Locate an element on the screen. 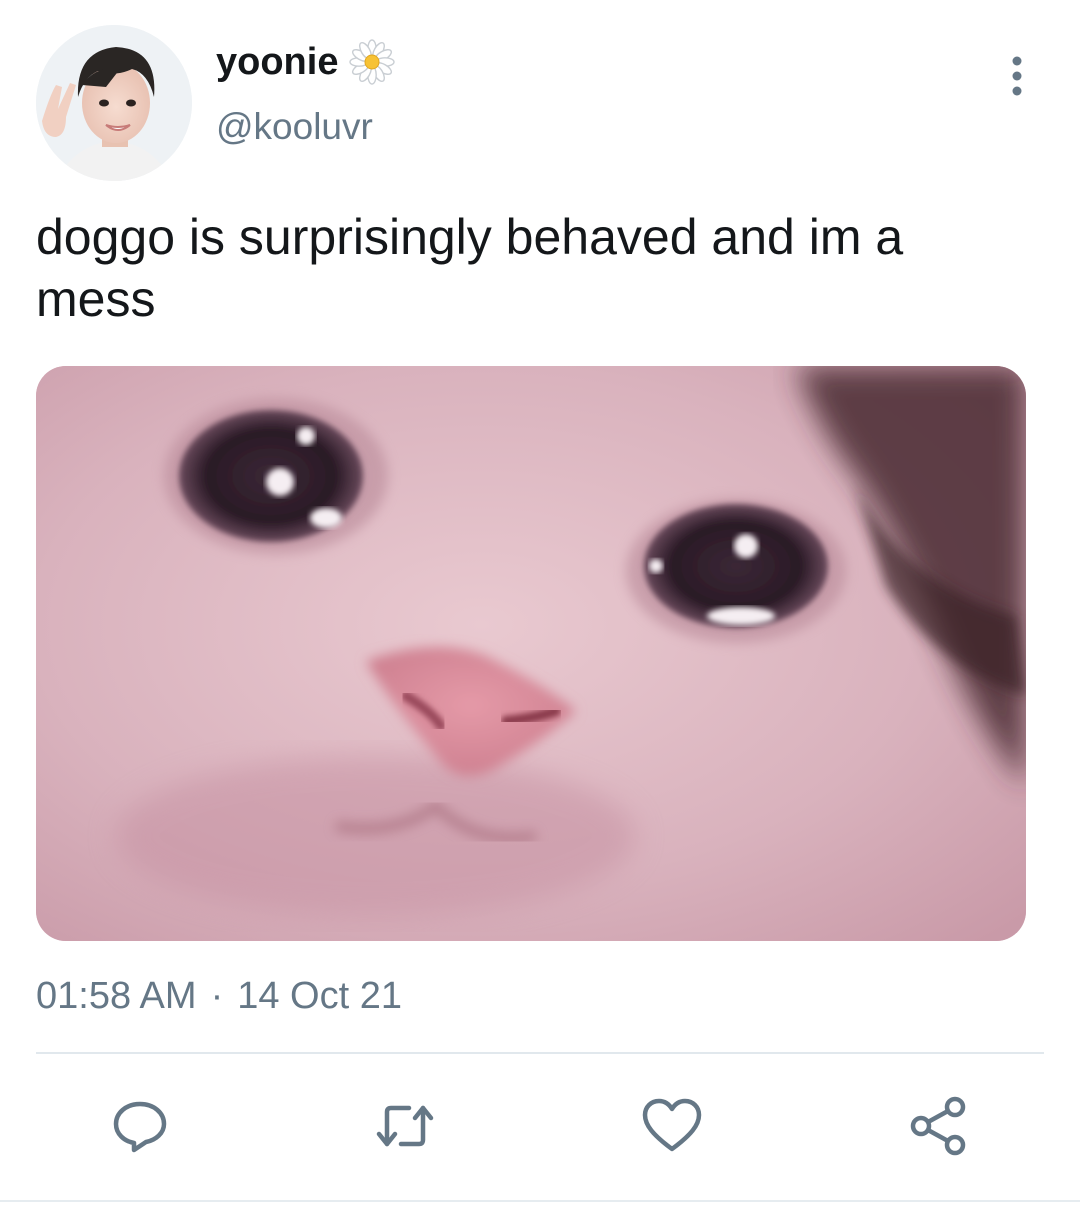 This screenshot has height=1220, width=1080. user-name-row: yoonie is located at coordinates (306, 62).